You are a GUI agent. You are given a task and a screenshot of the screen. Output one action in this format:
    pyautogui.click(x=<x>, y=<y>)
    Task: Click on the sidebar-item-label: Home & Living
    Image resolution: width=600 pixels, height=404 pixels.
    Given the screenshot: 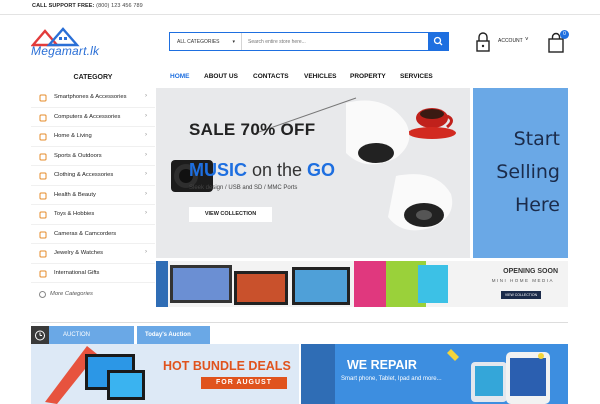 What is the action you would take?
    pyautogui.click(x=73, y=136)
    